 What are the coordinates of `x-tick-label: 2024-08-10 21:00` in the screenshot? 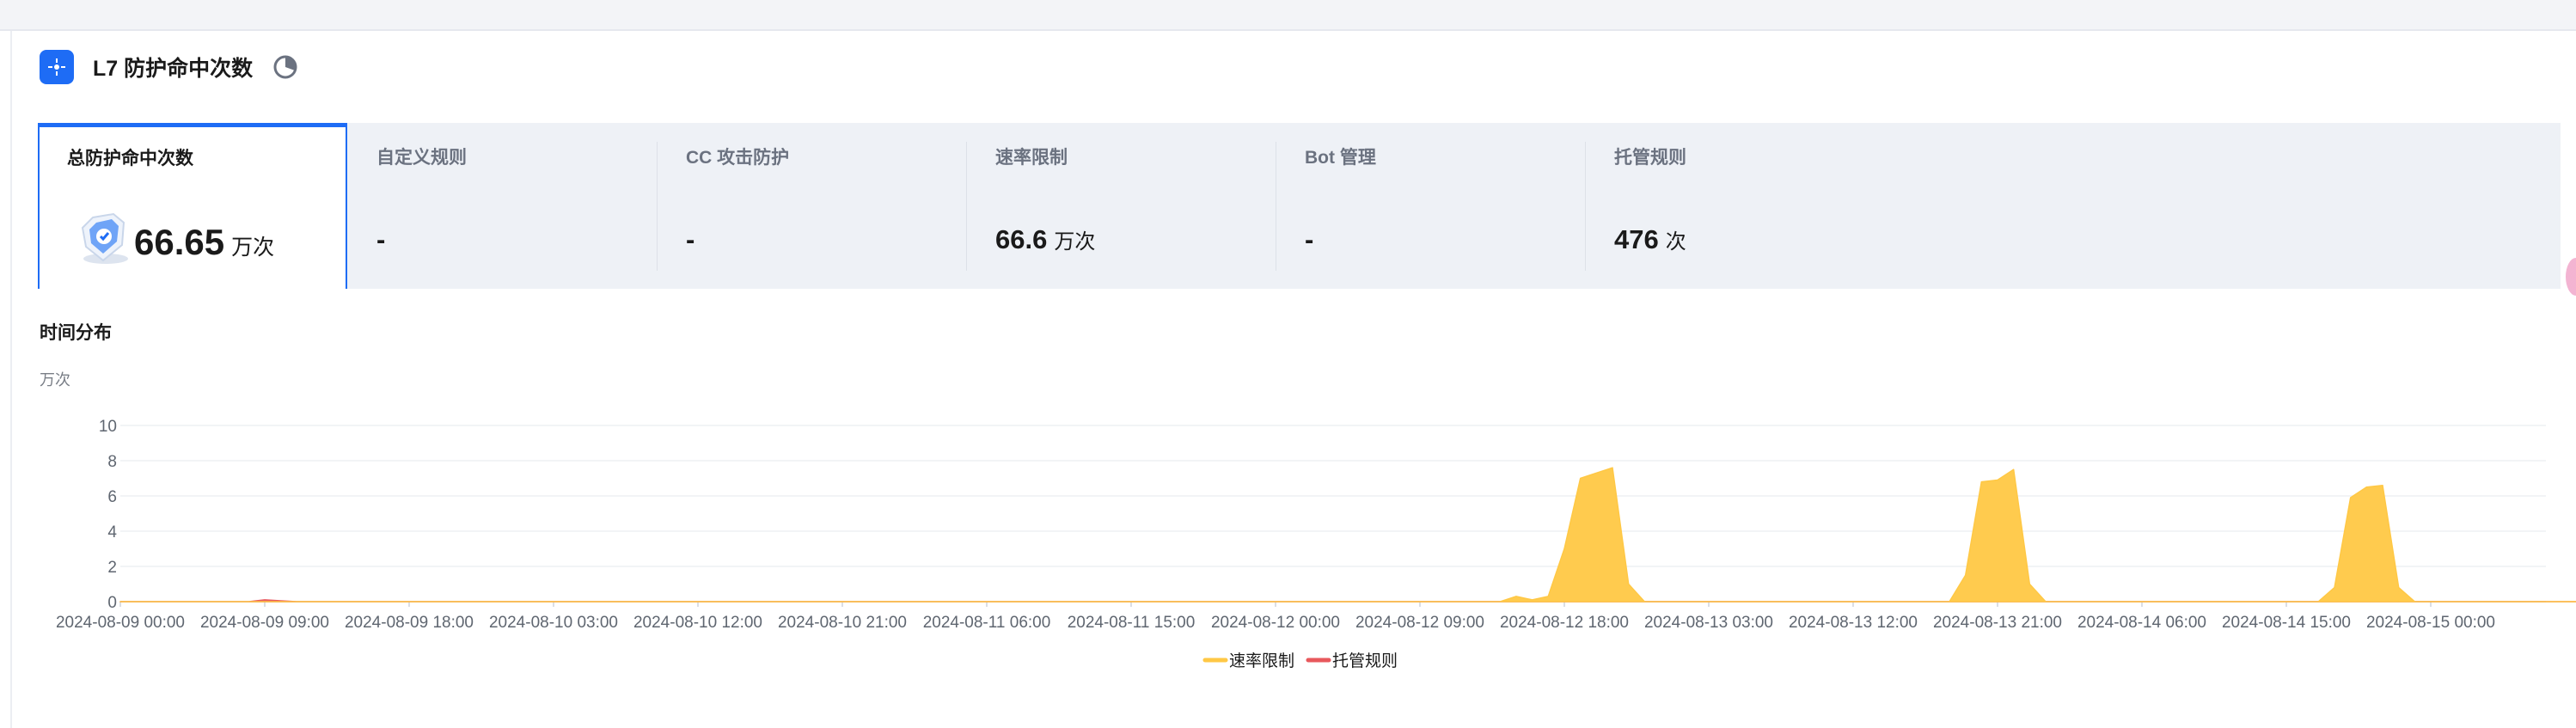 It's located at (842, 623).